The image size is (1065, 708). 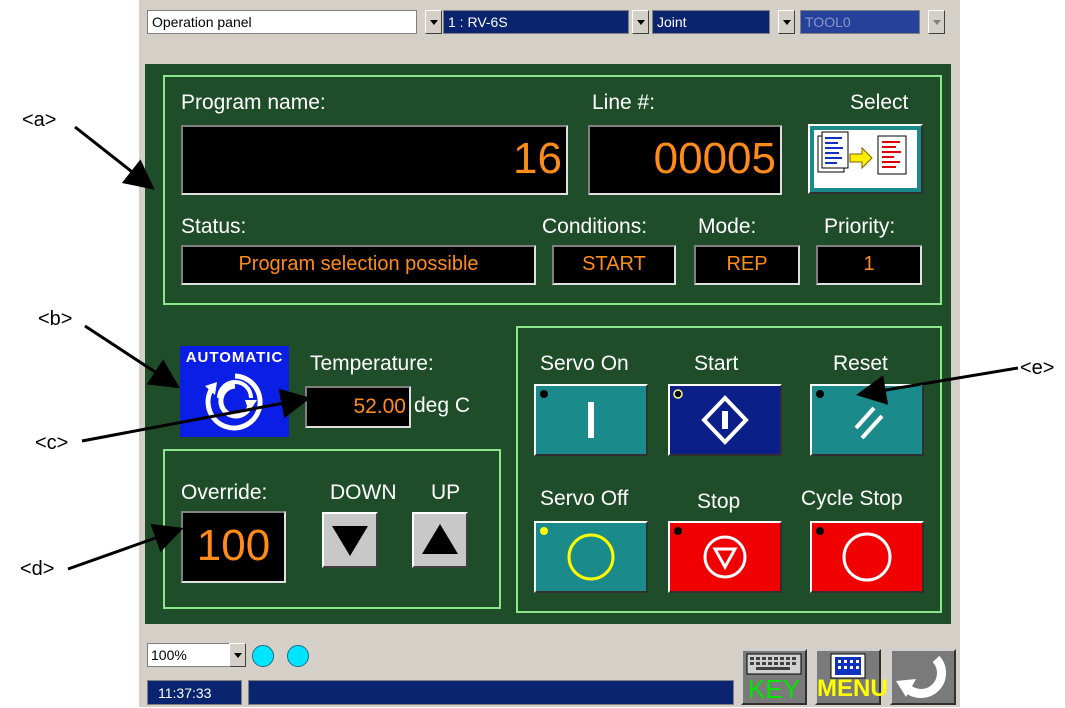 What do you see at coordinates (114, 157) in the screenshot?
I see `callout-a-arrow` at bounding box center [114, 157].